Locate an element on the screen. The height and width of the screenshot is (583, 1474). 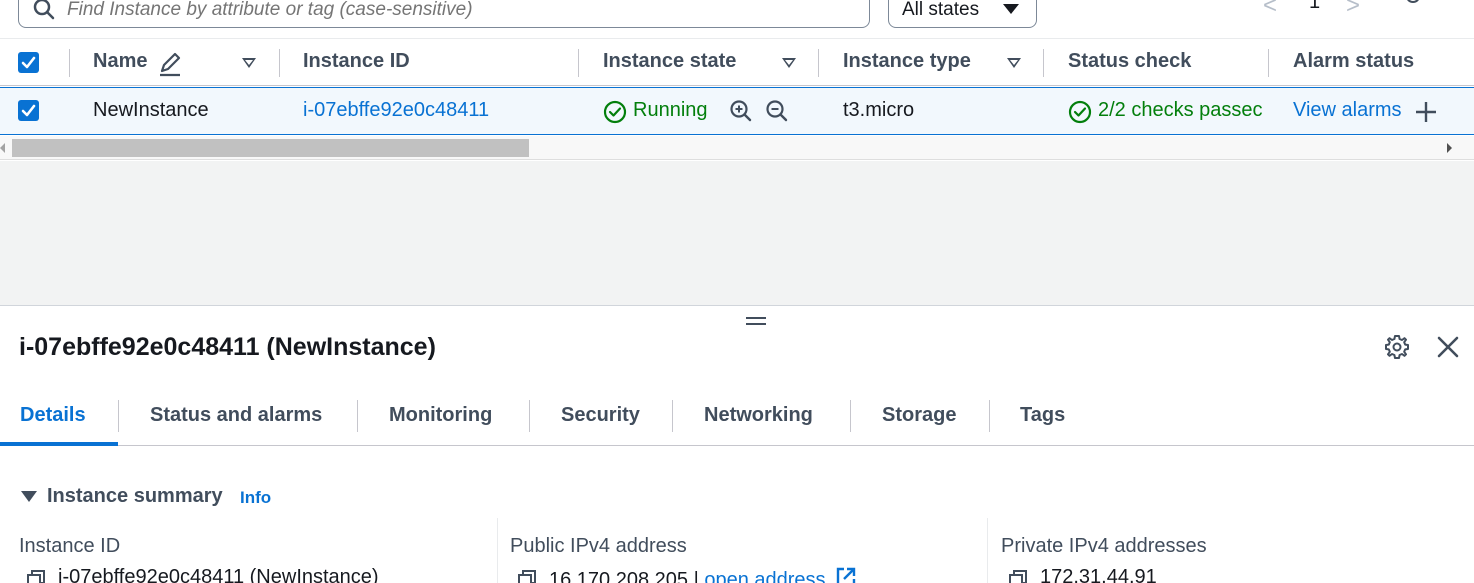
tab-status-and-alarms: Status and alarms is located at coordinates (236, 415).